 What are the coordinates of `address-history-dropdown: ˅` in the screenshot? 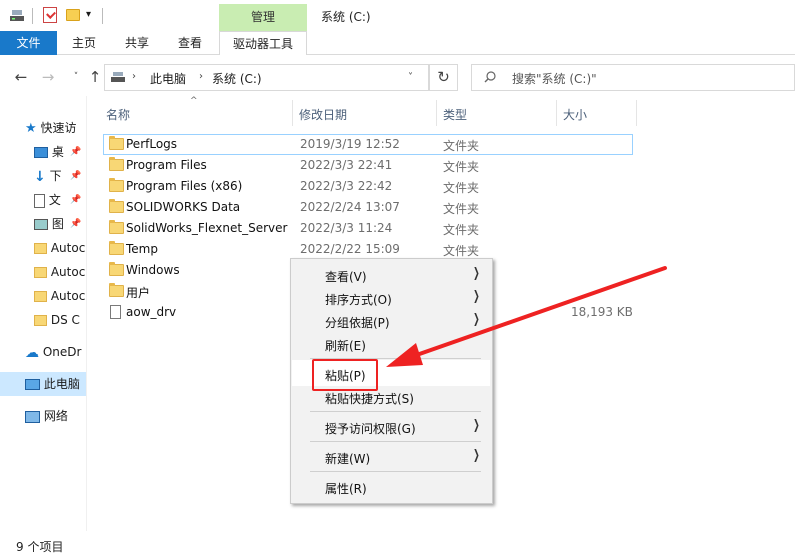 It's located at (410, 77).